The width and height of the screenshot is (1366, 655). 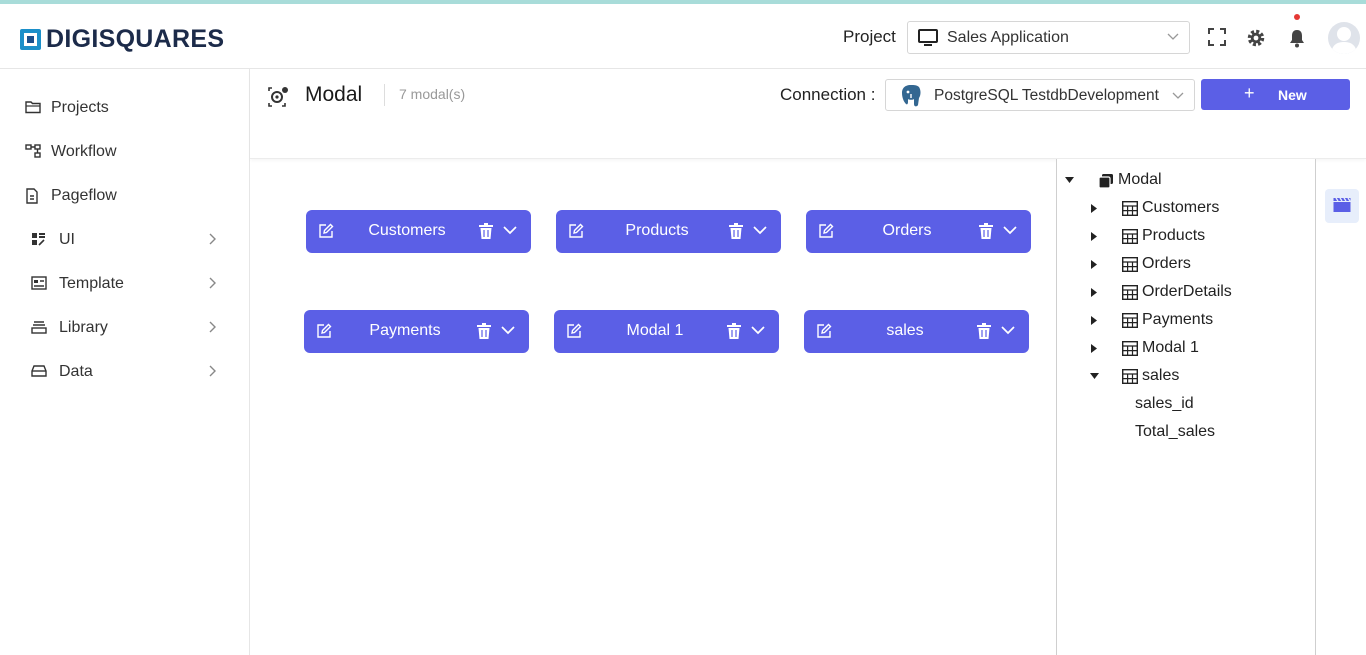 What do you see at coordinates (125, 328) in the screenshot?
I see `sidebar-item-library: Library` at bounding box center [125, 328].